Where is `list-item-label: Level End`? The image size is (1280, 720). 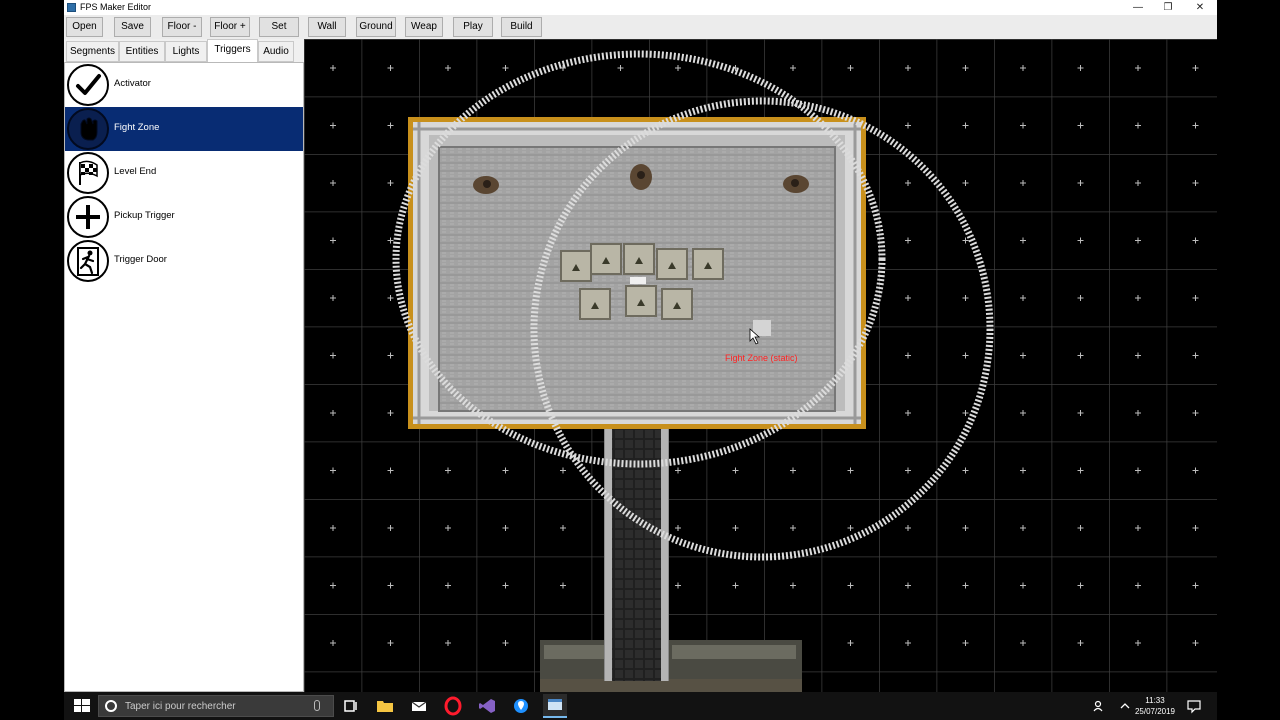
list-item-label: Level End is located at coordinates (135, 171).